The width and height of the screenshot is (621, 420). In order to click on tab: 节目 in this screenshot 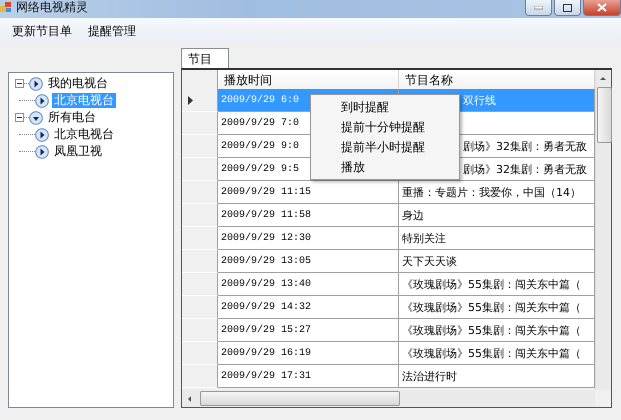, I will do `click(205, 58)`.